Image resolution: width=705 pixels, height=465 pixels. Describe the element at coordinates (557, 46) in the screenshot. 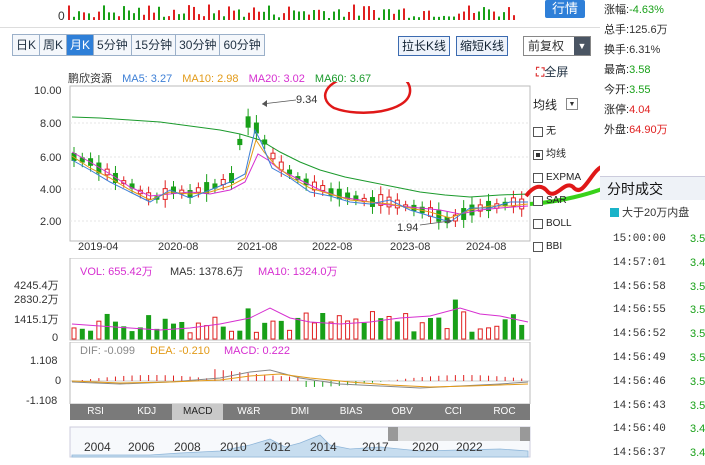

I see `adjust-select: 前复权 ▼` at that location.